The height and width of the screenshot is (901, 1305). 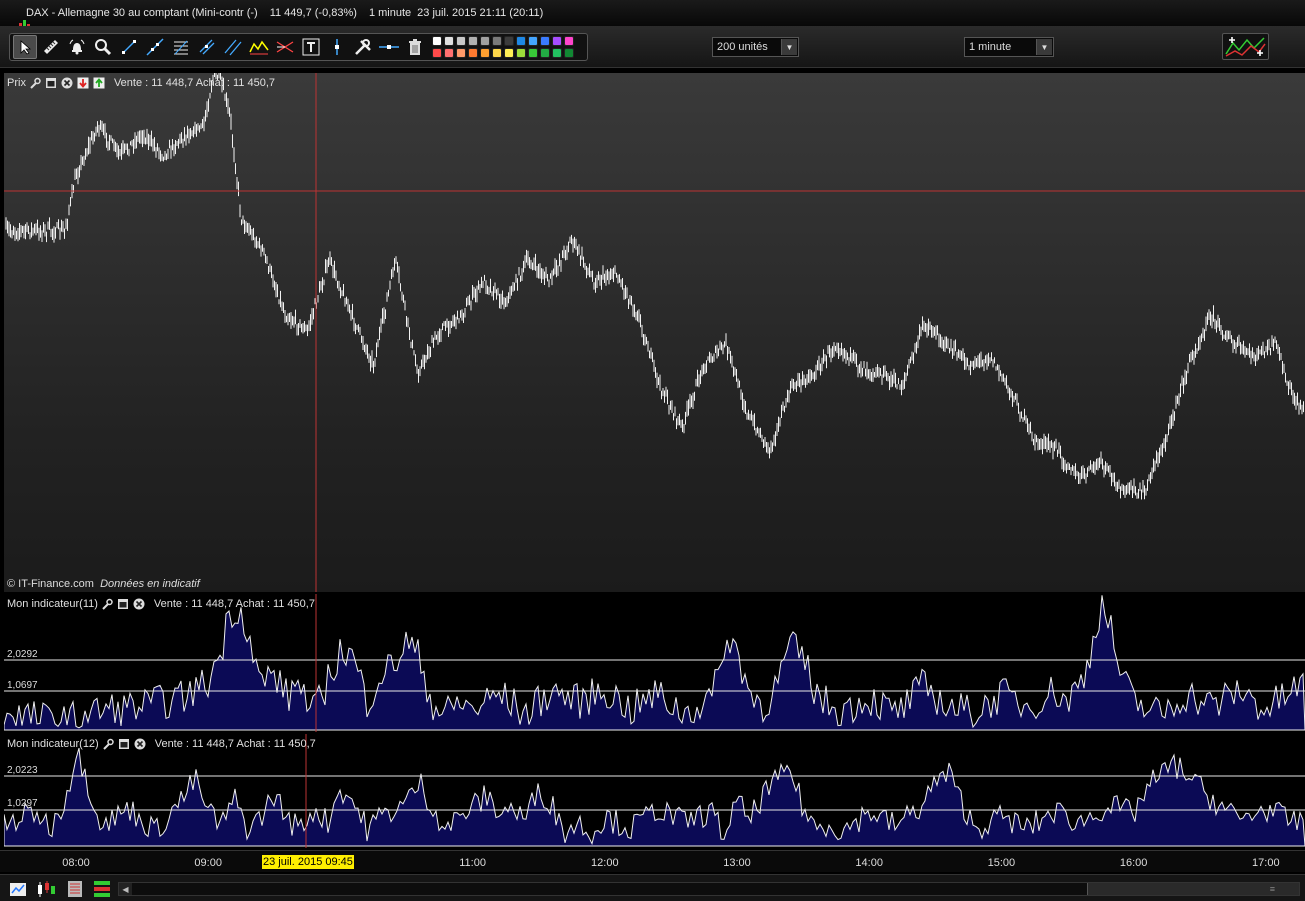 I want to click on interval-select: 1 minute ▼, so click(x=1009, y=47).